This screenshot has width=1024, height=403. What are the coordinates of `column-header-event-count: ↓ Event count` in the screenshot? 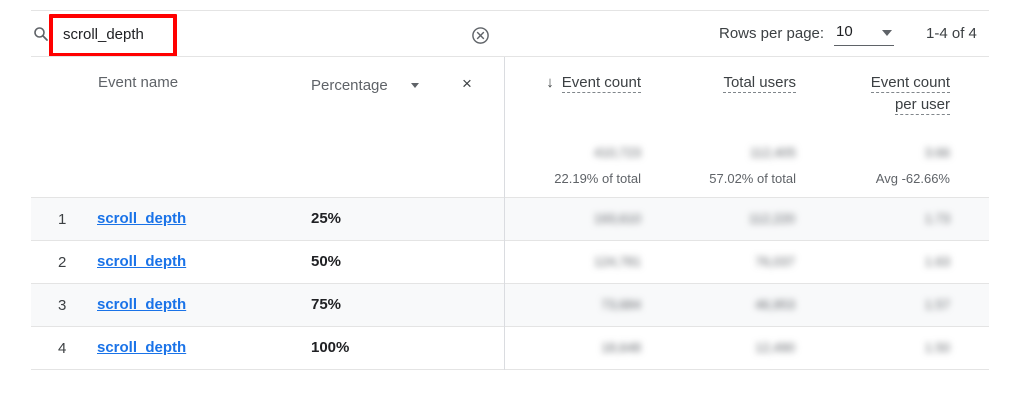 It's located at (593, 83).